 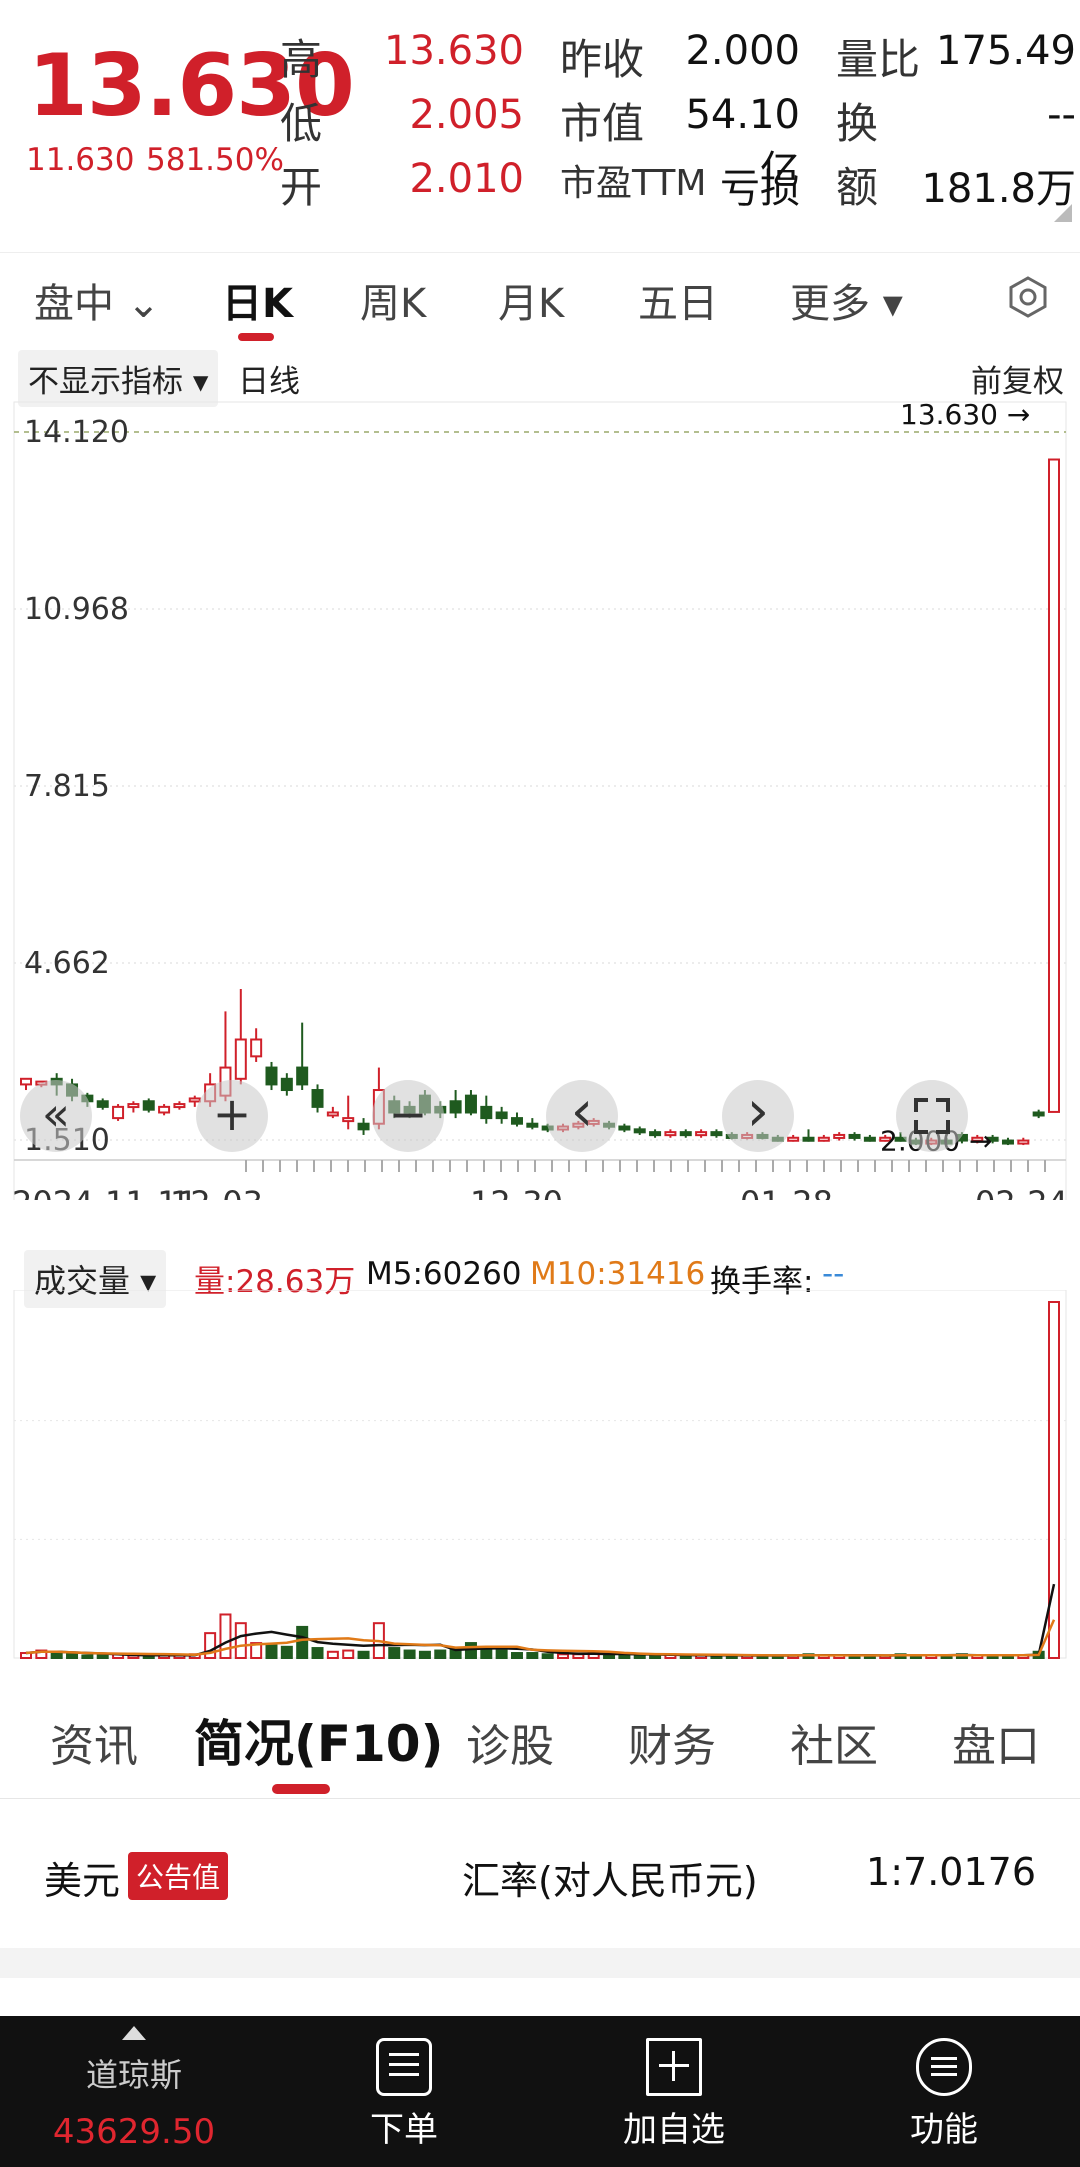 What do you see at coordinates (134, 2132) in the screenshot?
I see `index-value: 43629.50` at bounding box center [134, 2132].